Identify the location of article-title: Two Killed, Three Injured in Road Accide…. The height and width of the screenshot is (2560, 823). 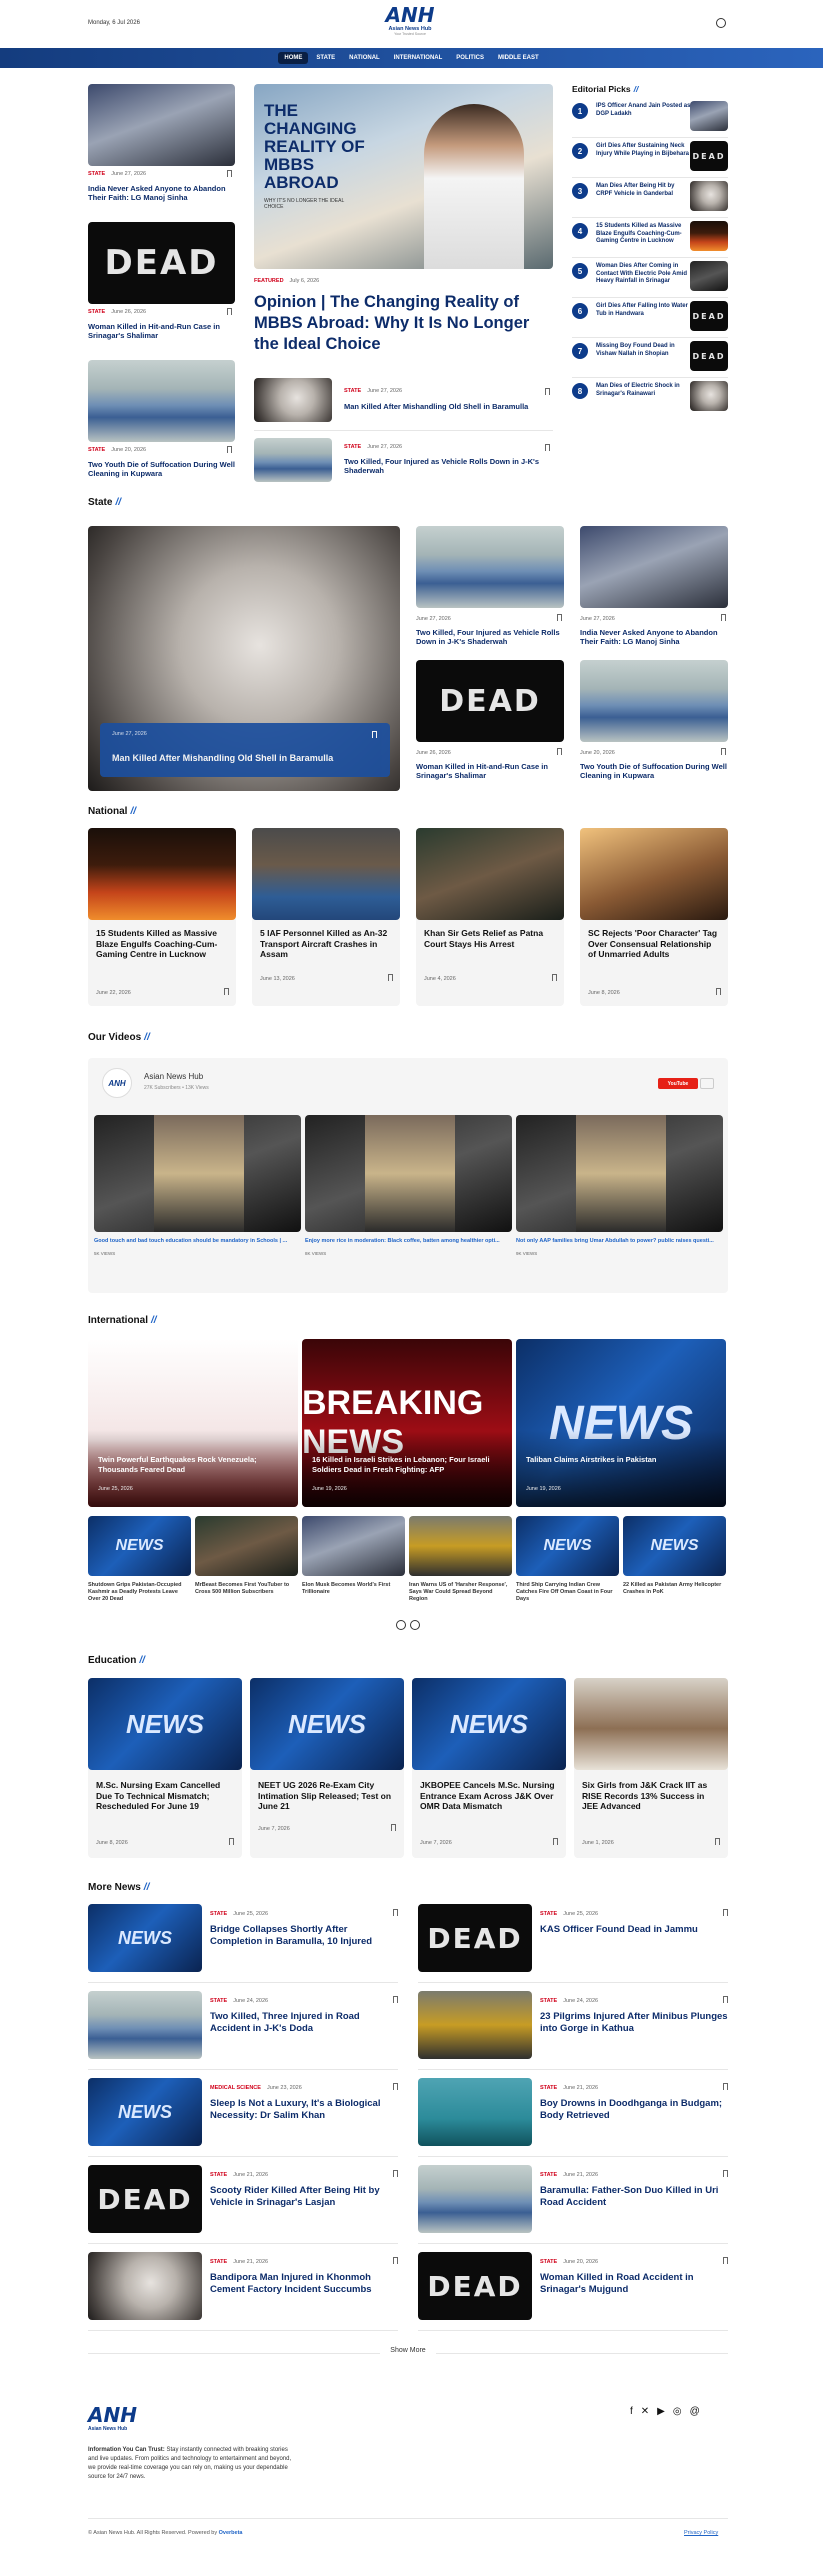
(304, 2023).